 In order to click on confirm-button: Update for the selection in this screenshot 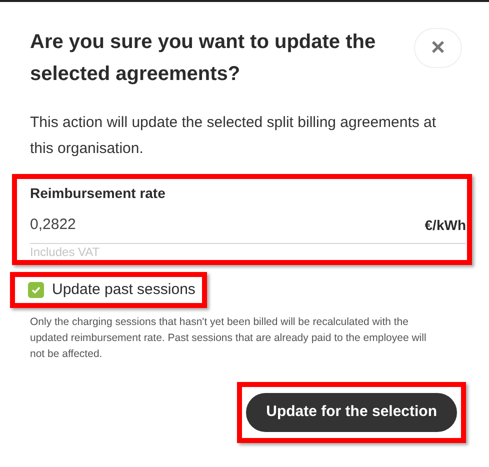, I will do `click(351, 412)`.